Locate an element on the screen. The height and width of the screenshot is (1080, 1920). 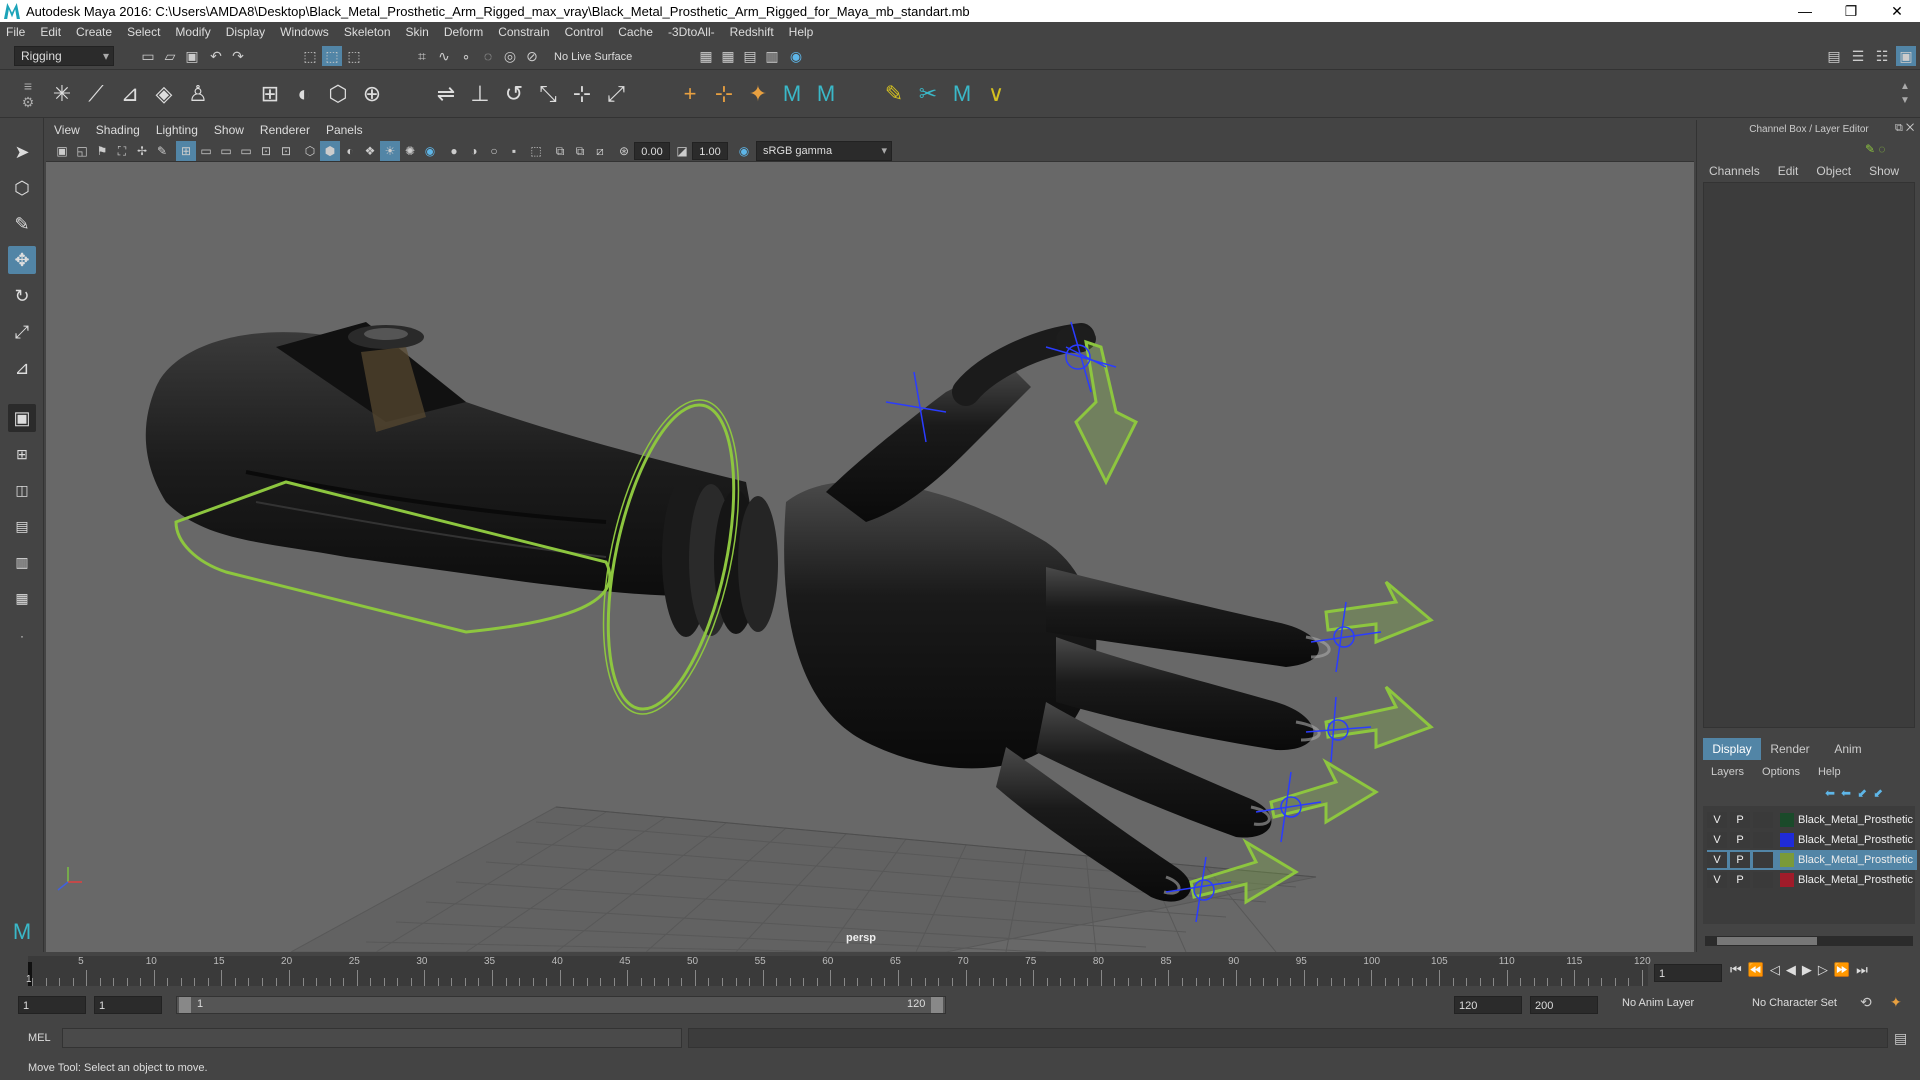
play-backward-icon: ◀ is located at coordinates (1791, 970).